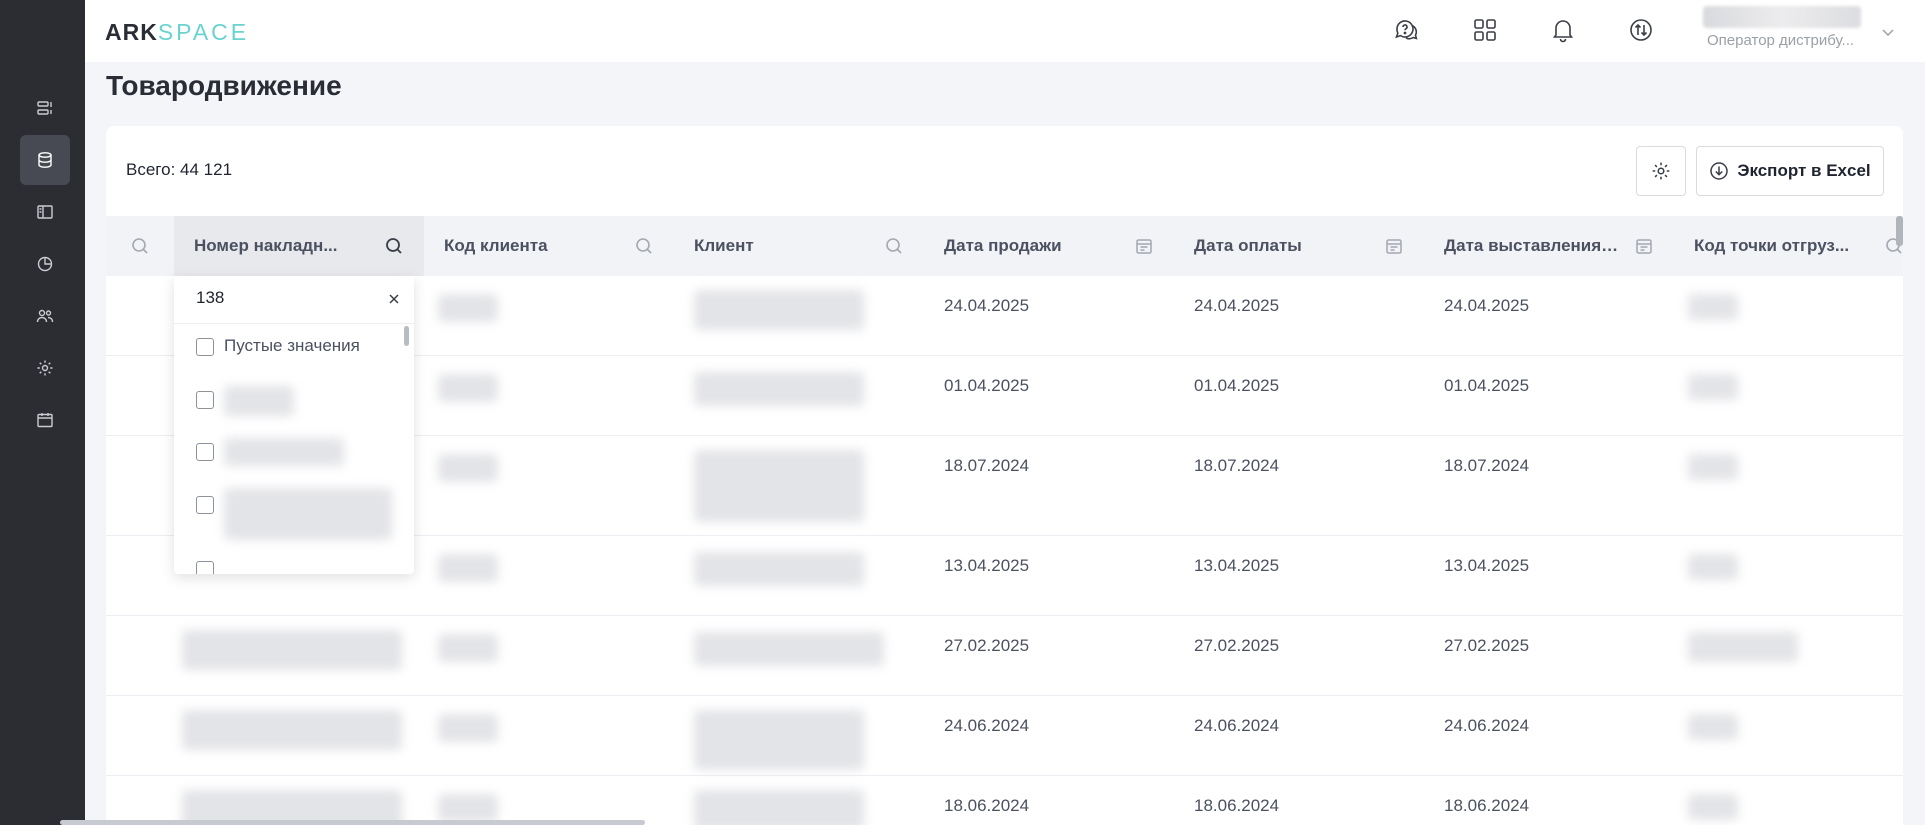 Image resolution: width=1925 pixels, height=825 pixels. I want to click on help-chat-button, so click(1406, 30).